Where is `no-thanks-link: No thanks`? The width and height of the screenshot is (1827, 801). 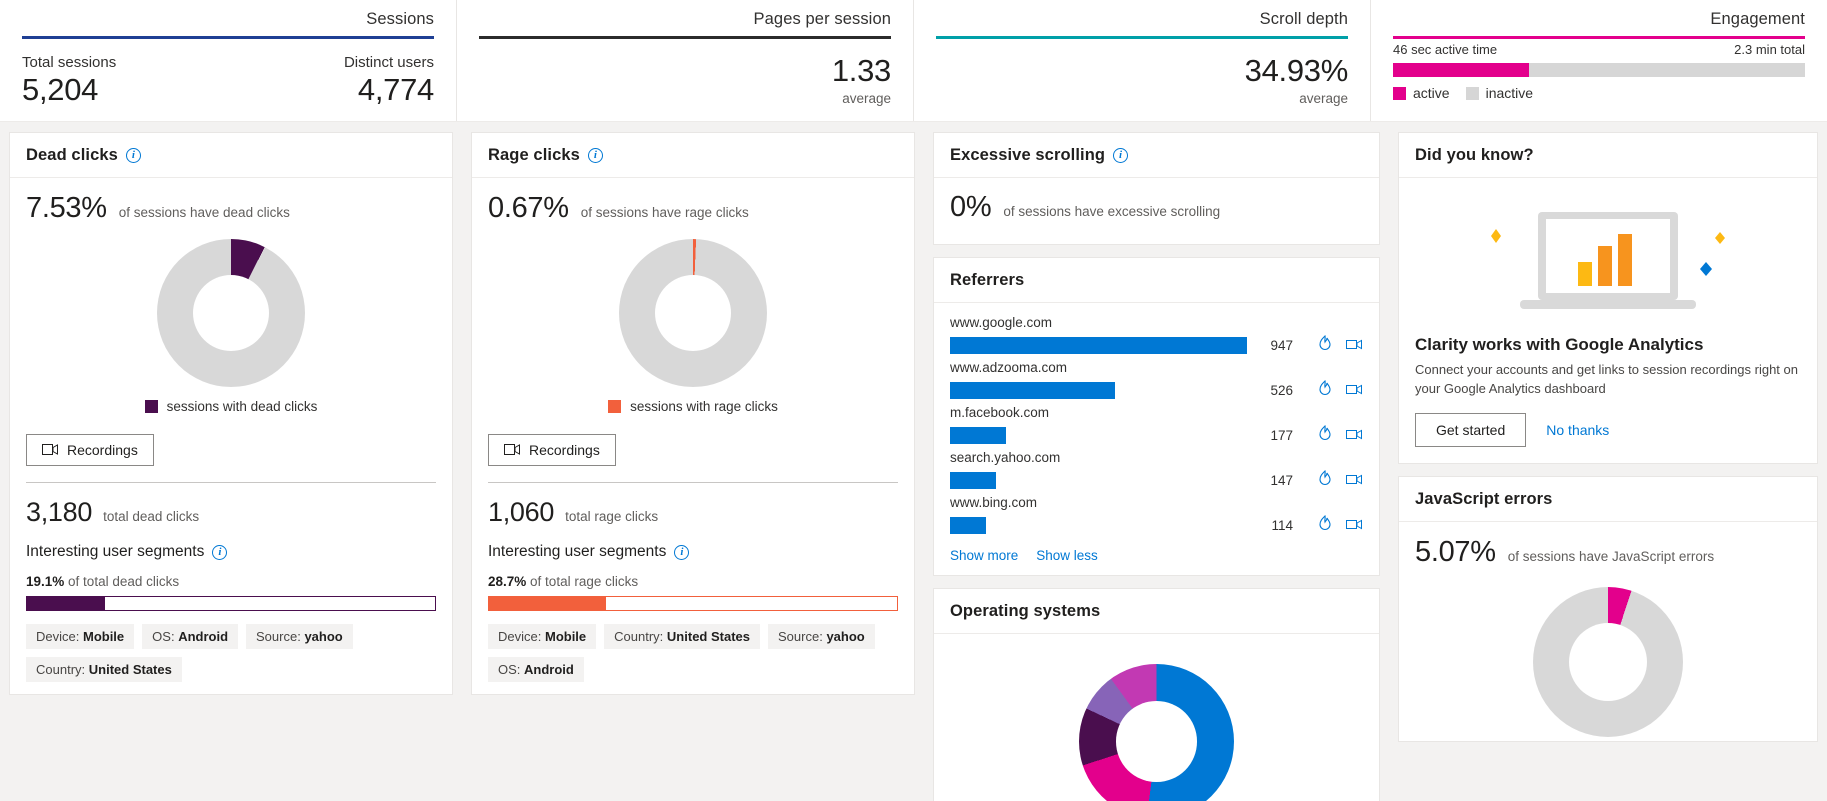 no-thanks-link: No thanks is located at coordinates (1577, 430).